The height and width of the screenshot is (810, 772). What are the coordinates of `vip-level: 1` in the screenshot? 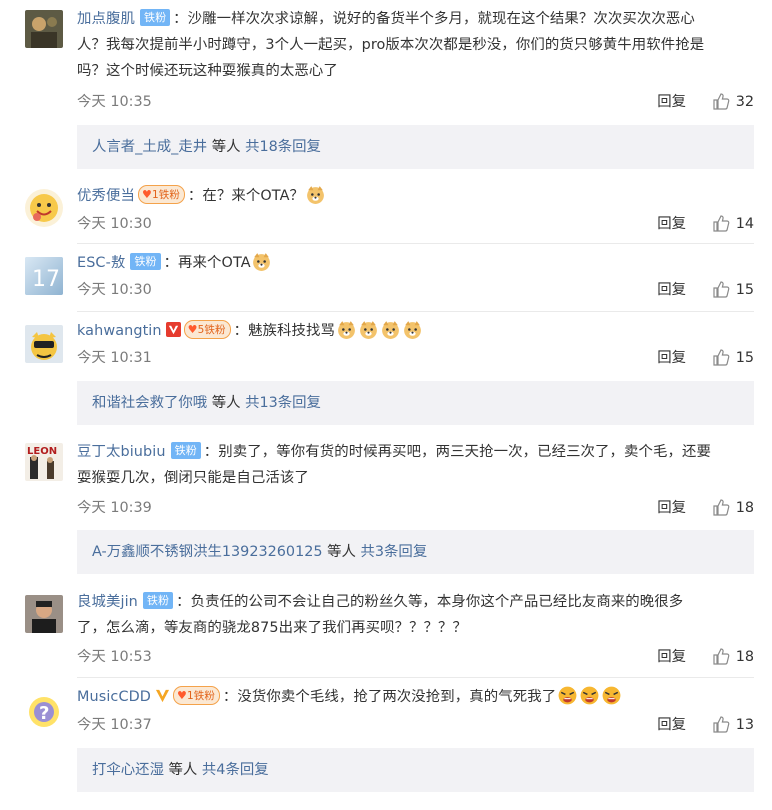 It's located at (155, 195).